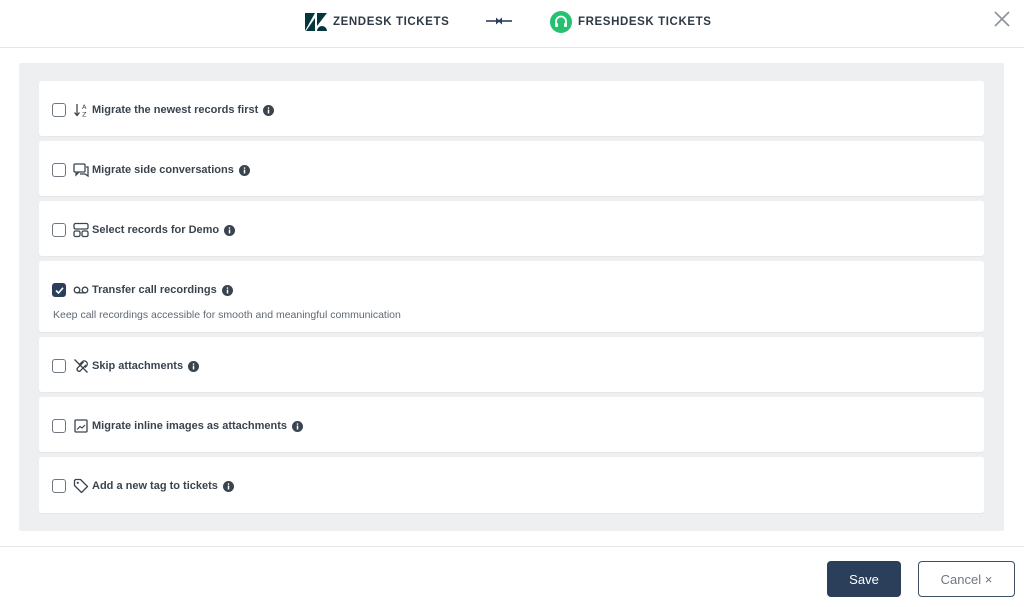 This screenshot has height=607, width=1024. I want to click on sort-icon: A Z, so click(81, 110).